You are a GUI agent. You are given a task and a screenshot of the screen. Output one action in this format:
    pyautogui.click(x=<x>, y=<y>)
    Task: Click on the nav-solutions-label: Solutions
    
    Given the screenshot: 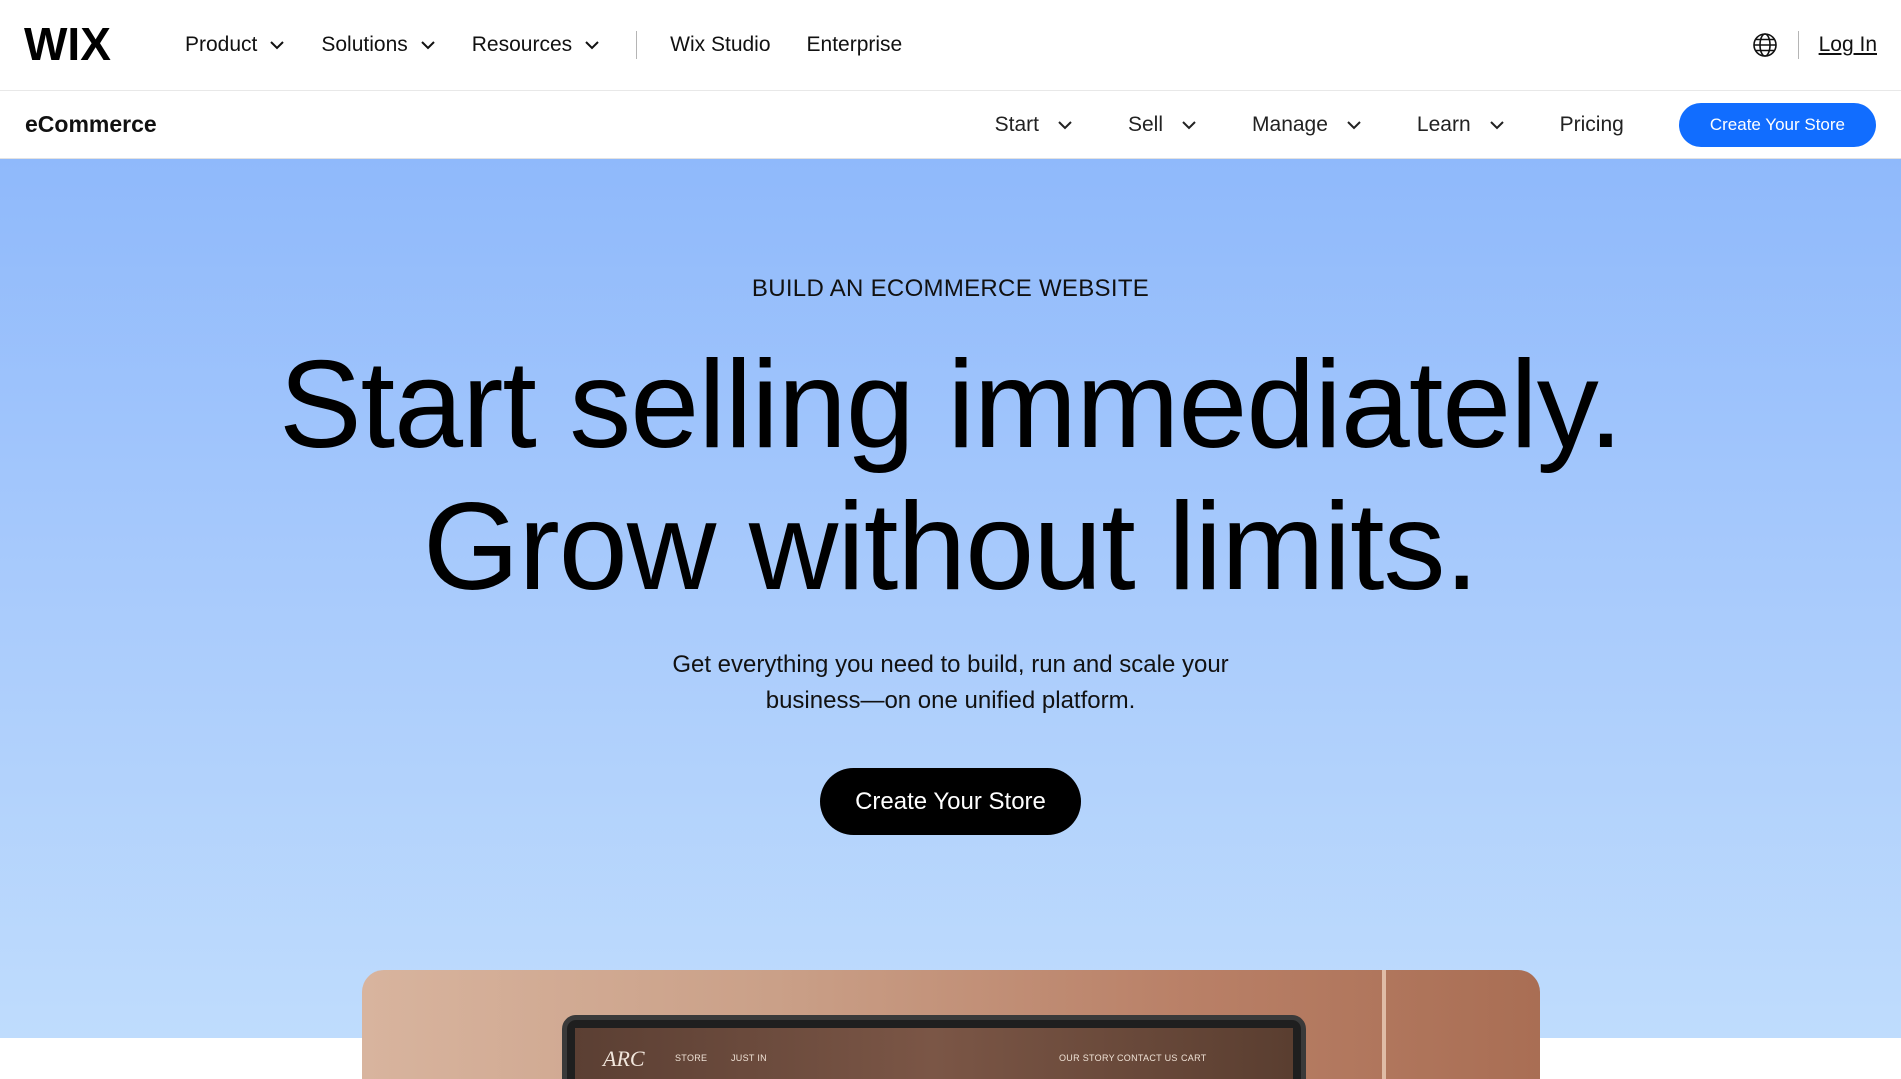 What is the action you would take?
    pyautogui.click(x=364, y=44)
    